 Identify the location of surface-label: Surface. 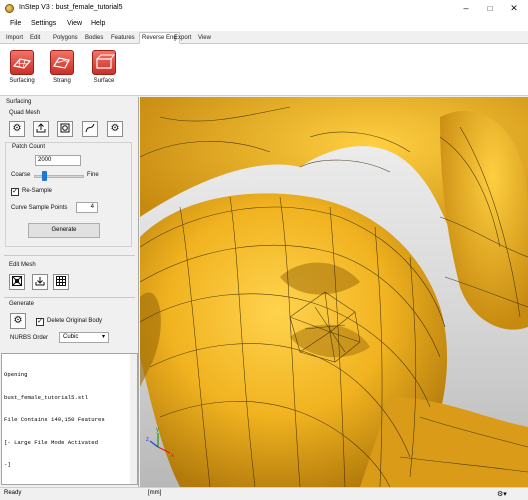
(104, 81).